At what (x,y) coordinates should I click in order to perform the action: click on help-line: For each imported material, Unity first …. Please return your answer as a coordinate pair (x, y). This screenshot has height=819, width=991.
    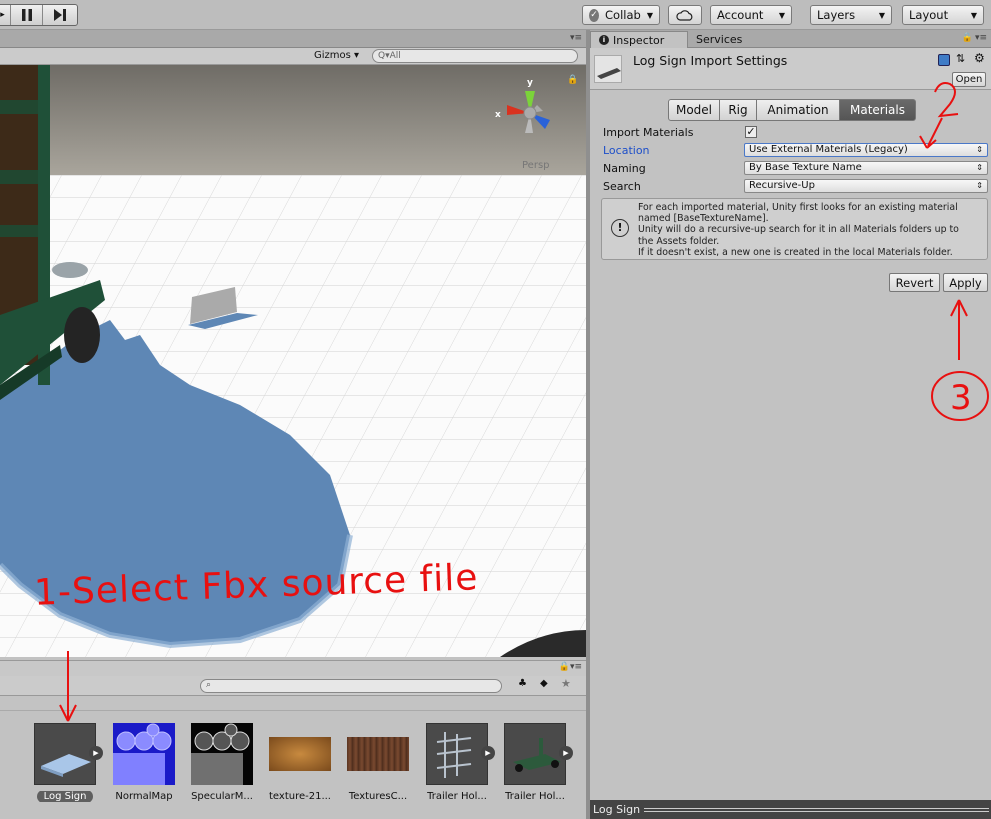
    Looking at the image, I should click on (798, 207).